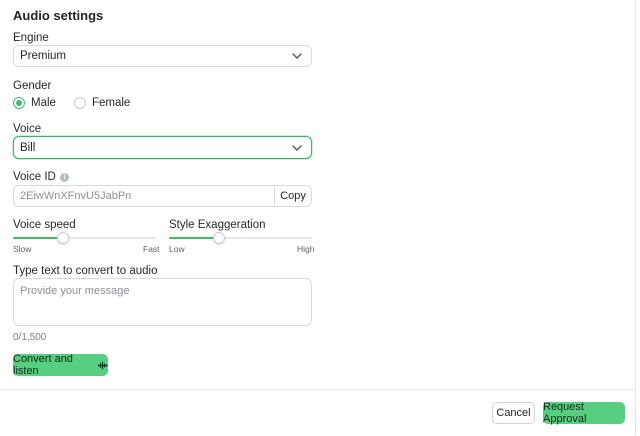 Image resolution: width=640 pixels, height=436 pixels. Describe the element at coordinates (84, 238) in the screenshot. I see `voice-speed-slider` at that location.